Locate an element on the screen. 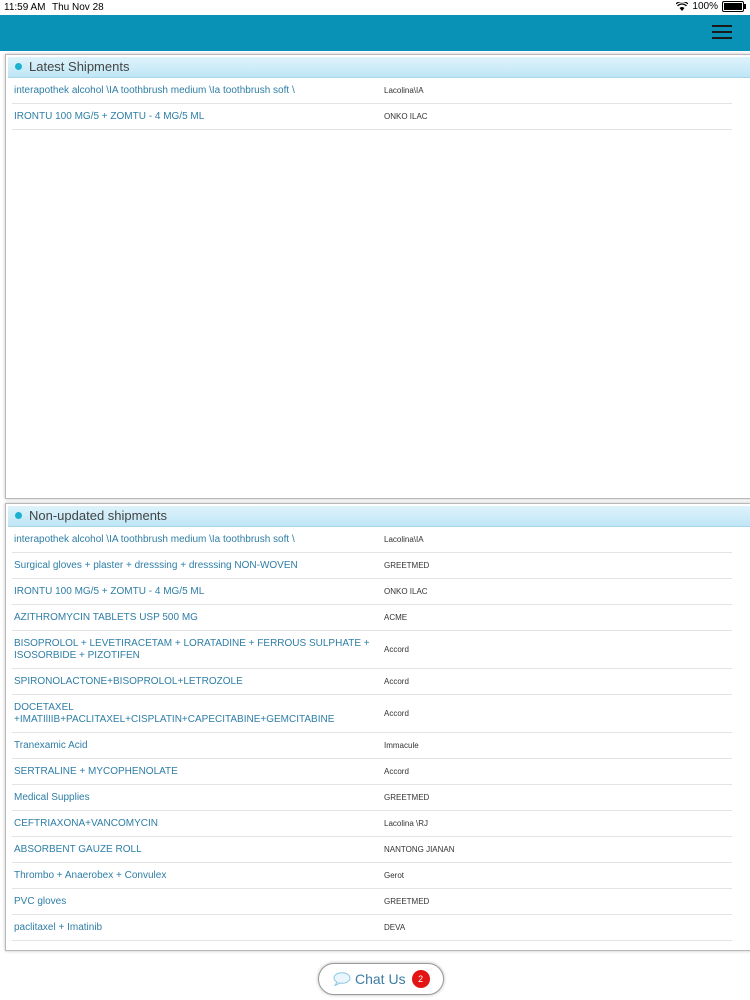 The width and height of the screenshot is (750, 1000). shipment-name: Tranexamic Acid is located at coordinates (51, 745).